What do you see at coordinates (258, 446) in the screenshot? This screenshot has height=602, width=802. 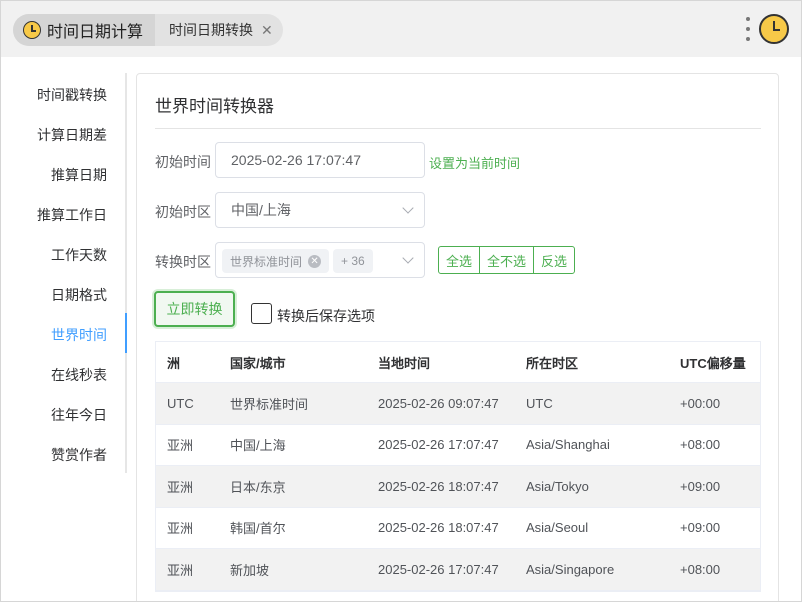 I see `cell-city: 中国/上海` at bounding box center [258, 446].